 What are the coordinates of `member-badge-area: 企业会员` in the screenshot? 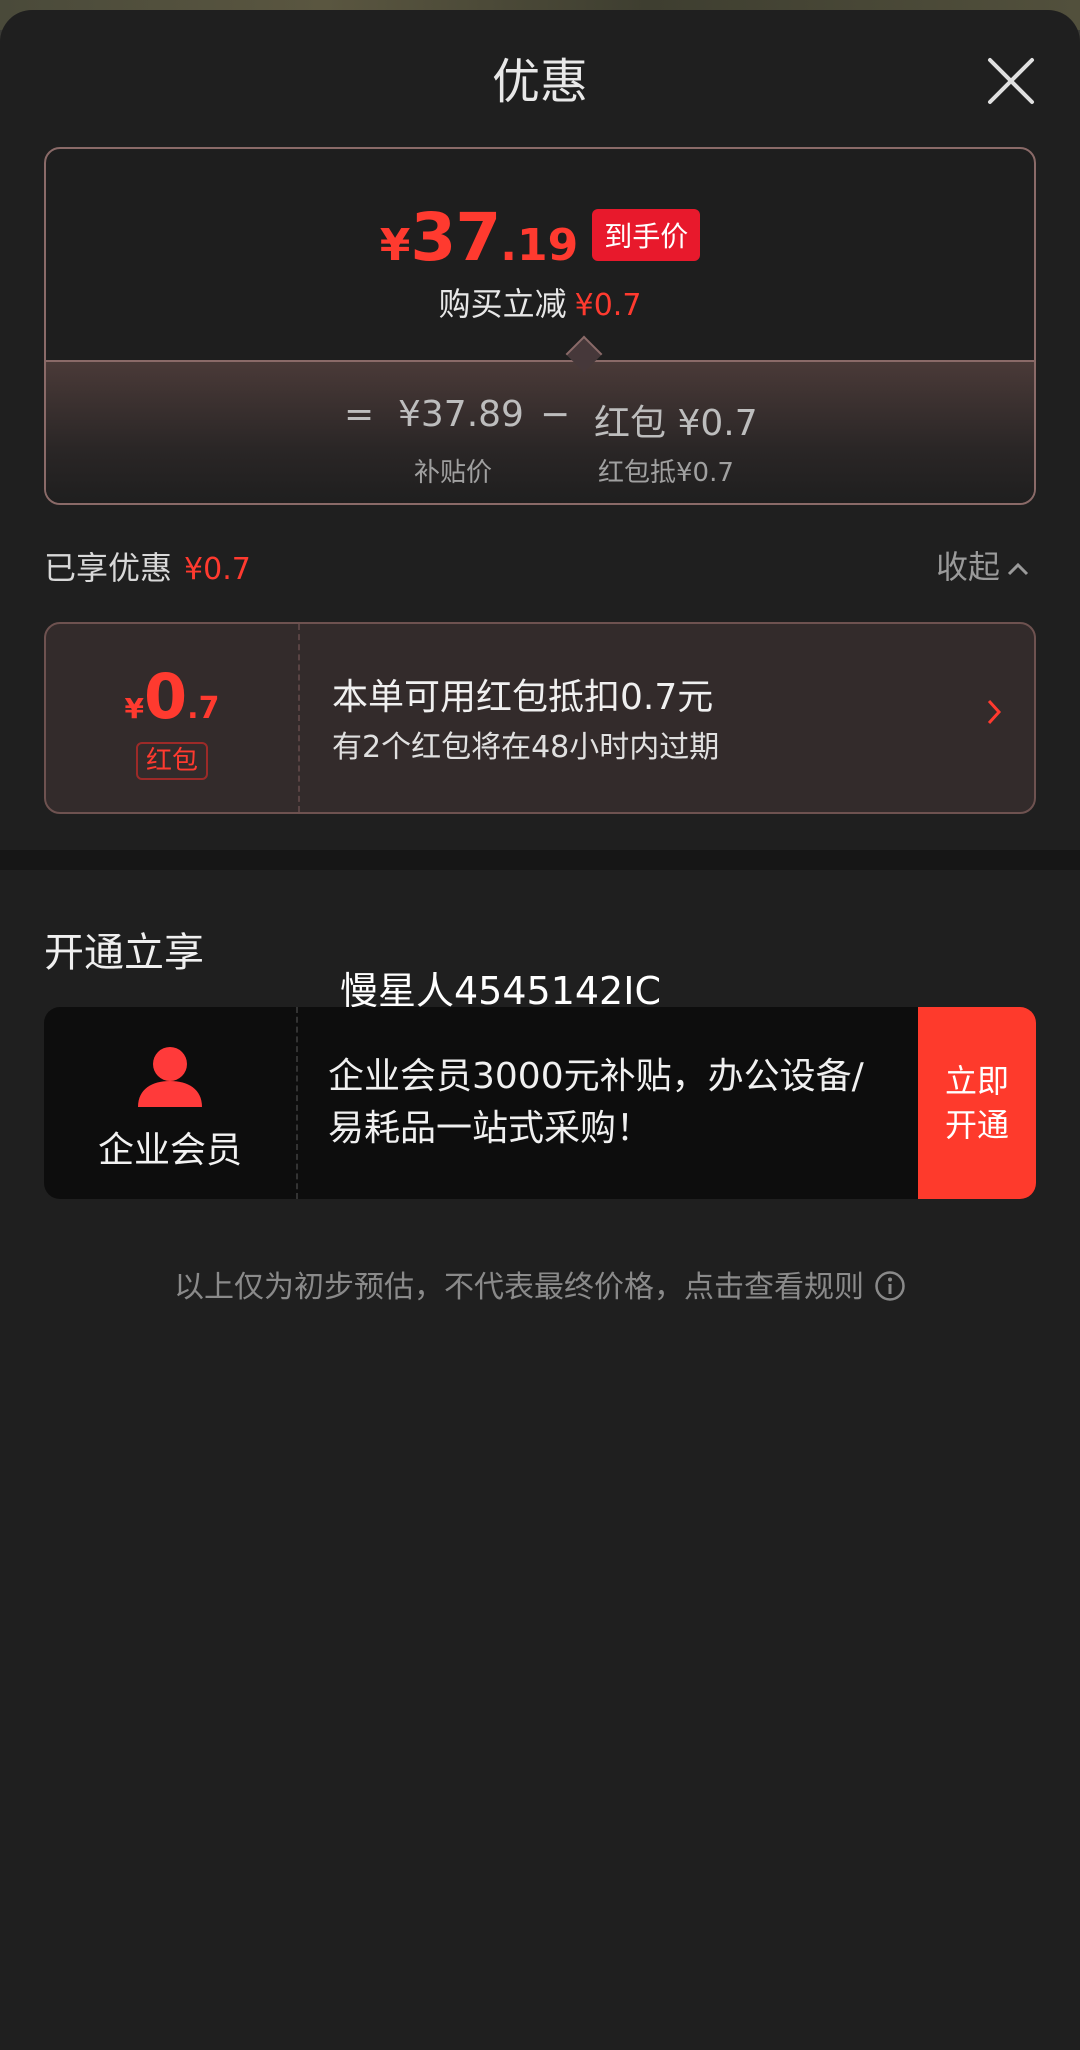 It's located at (170, 1103).